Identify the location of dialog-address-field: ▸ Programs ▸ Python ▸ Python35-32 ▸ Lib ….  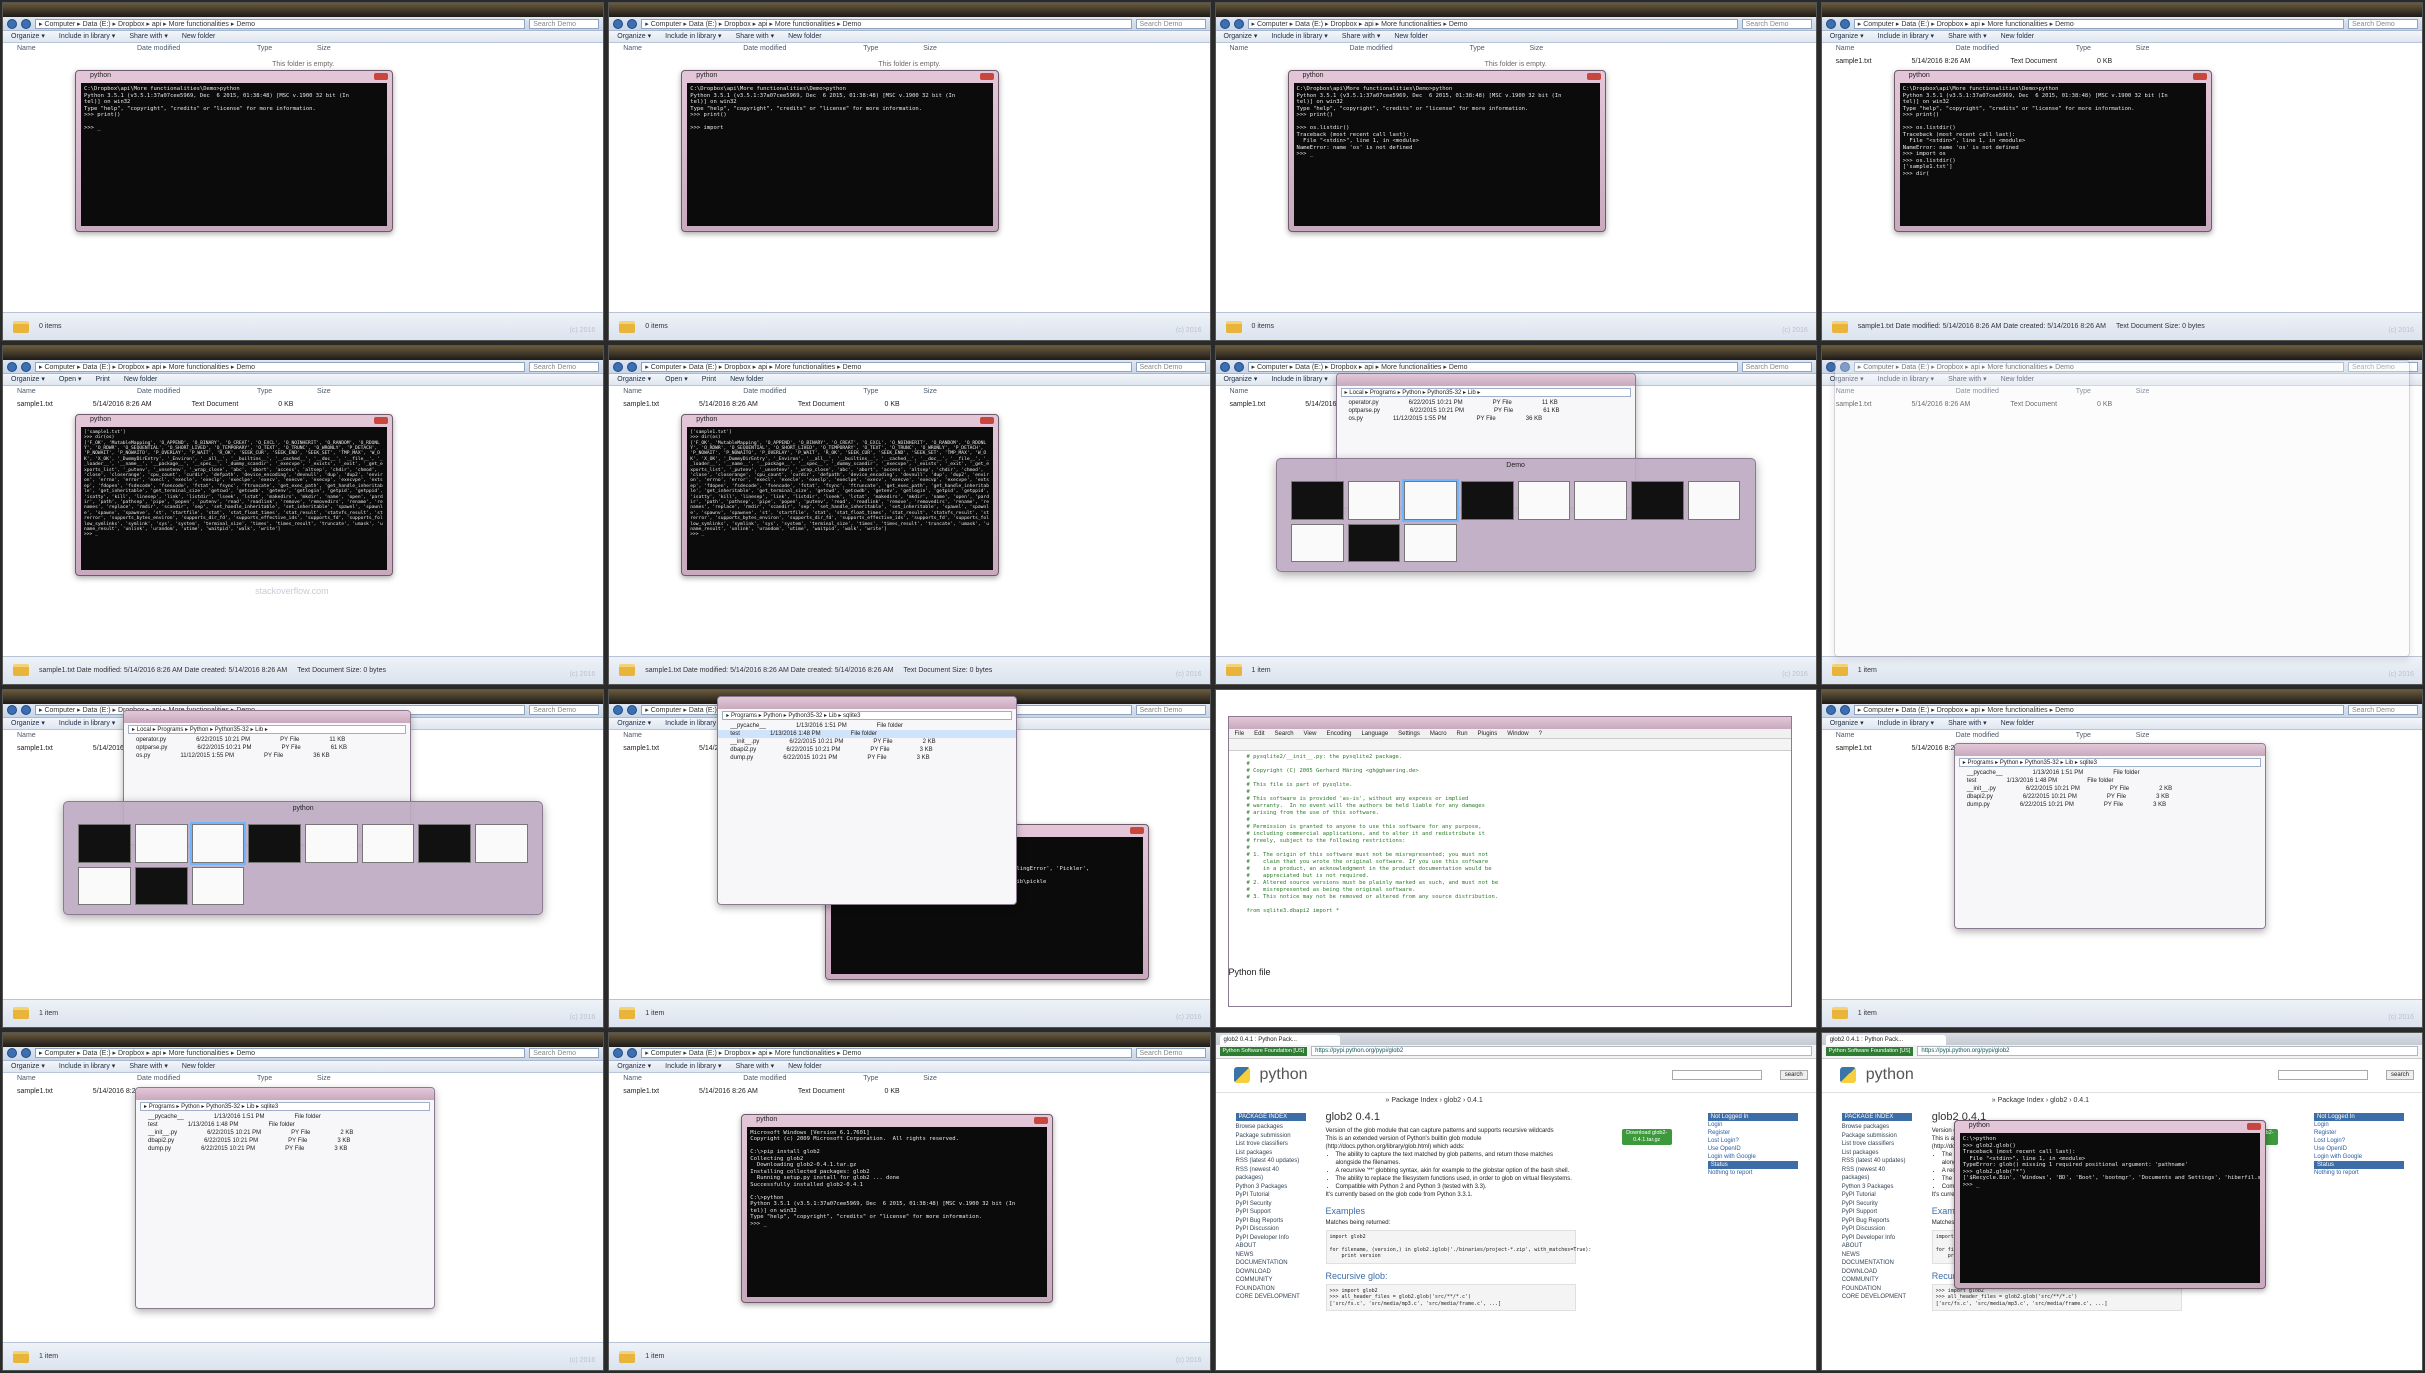
(867, 716).